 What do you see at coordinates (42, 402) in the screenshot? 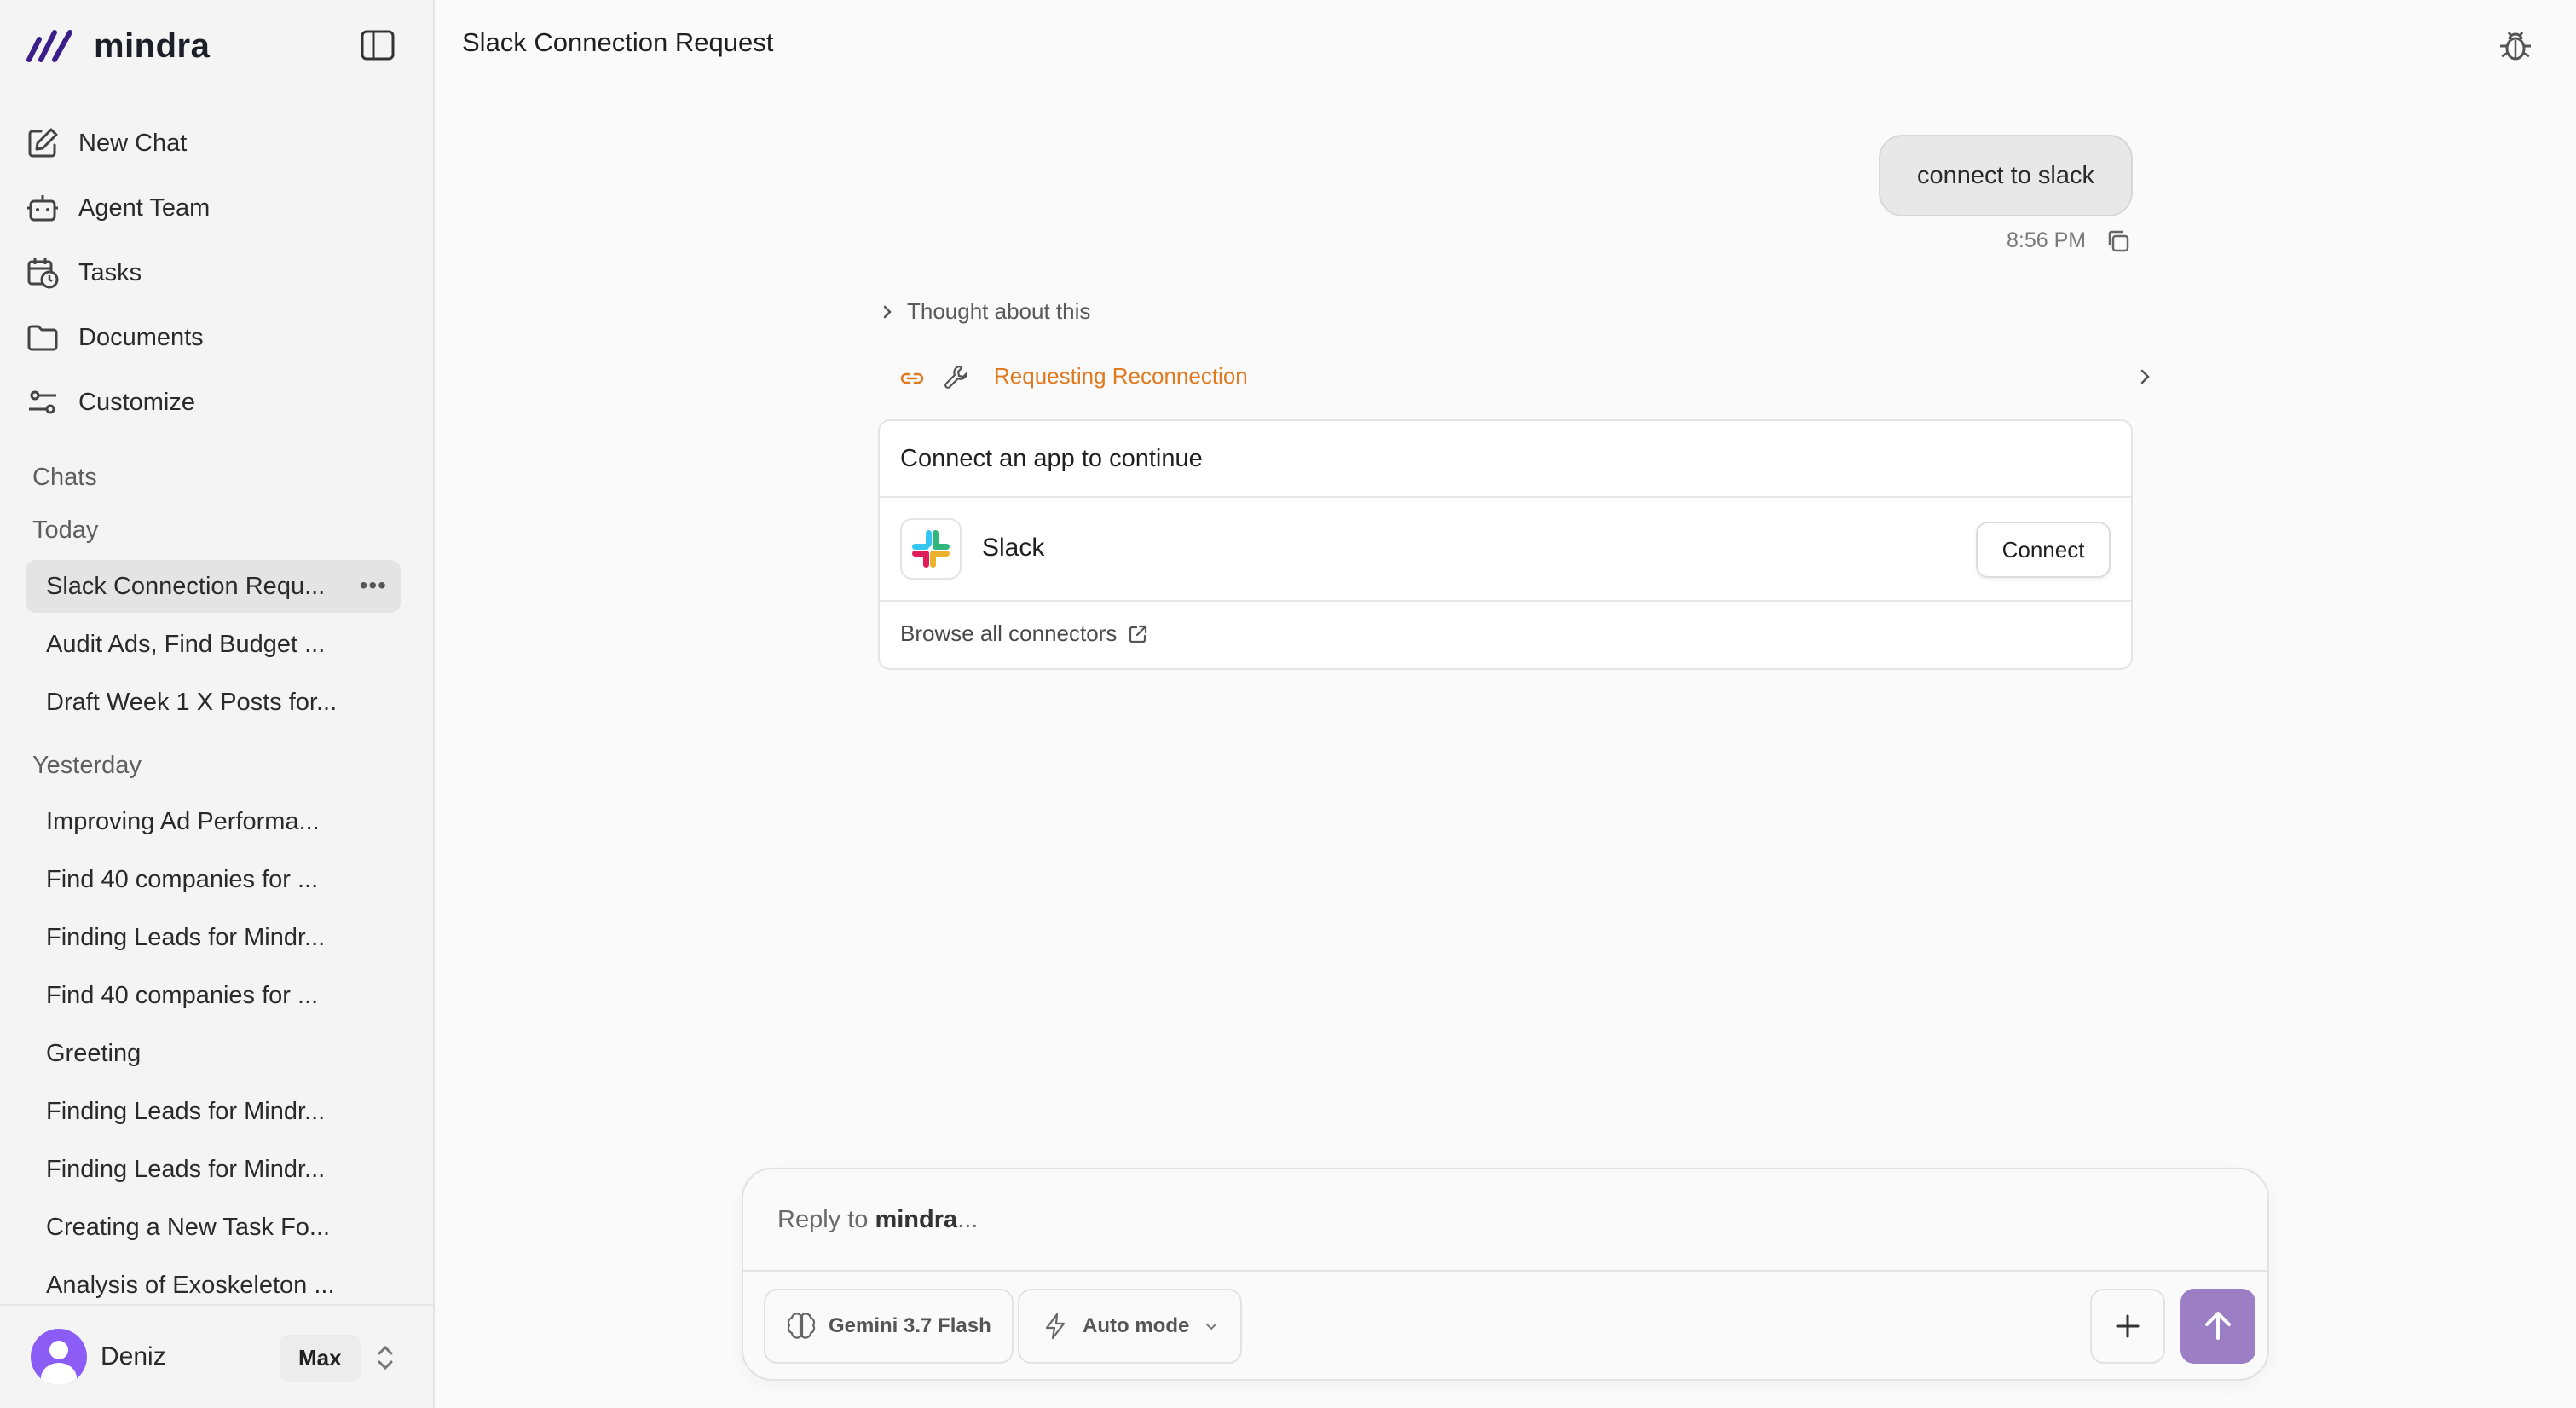
I see `sliders-icon` at bounding box center [42, 402].